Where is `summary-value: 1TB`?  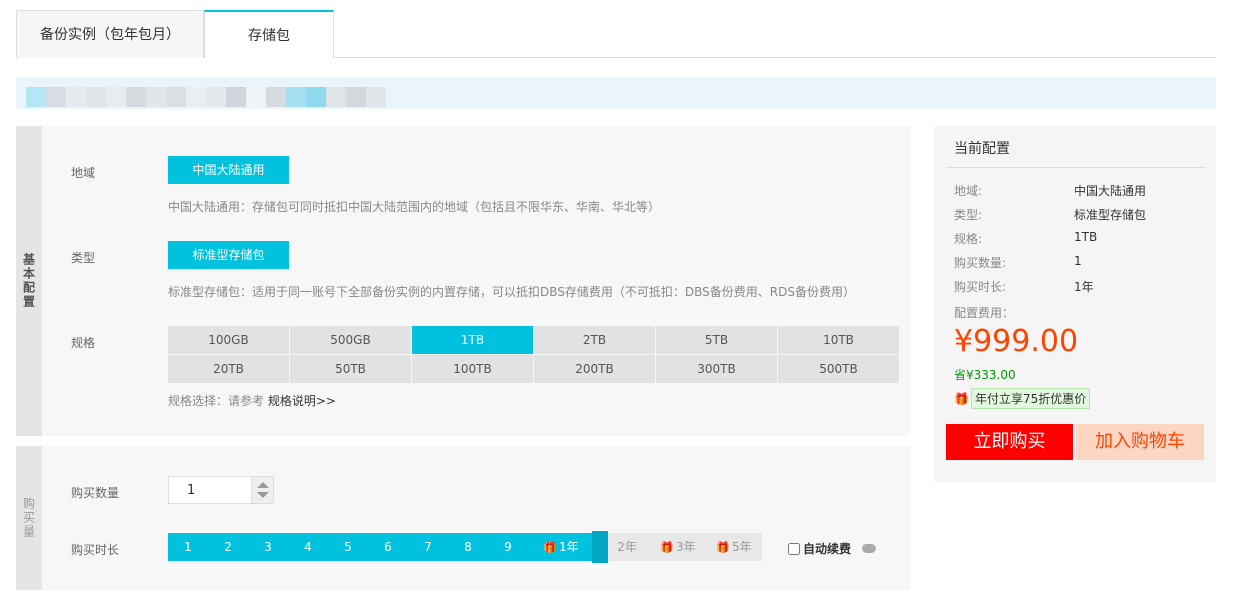 summary-value: 1TB is located at coordinates (1086, 237).